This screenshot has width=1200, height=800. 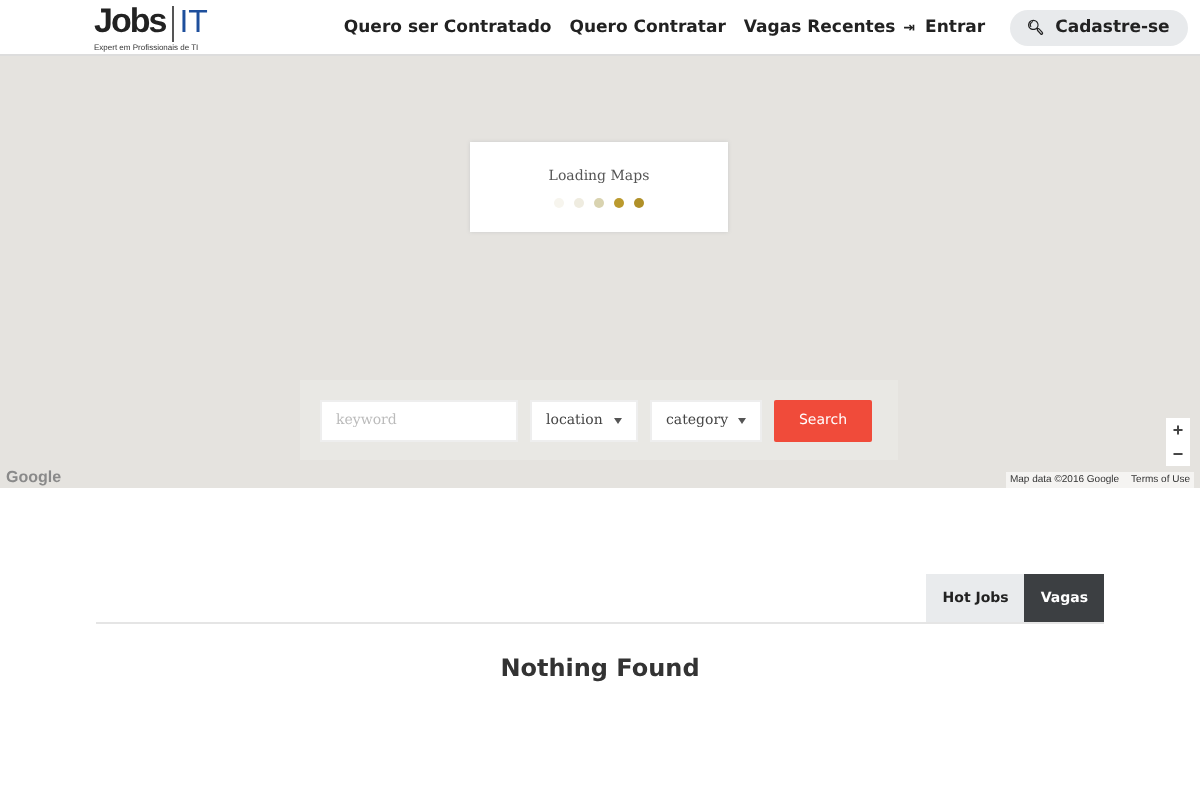 I want to click on empty-message: Nothing Found, so click(x=600, y=668).